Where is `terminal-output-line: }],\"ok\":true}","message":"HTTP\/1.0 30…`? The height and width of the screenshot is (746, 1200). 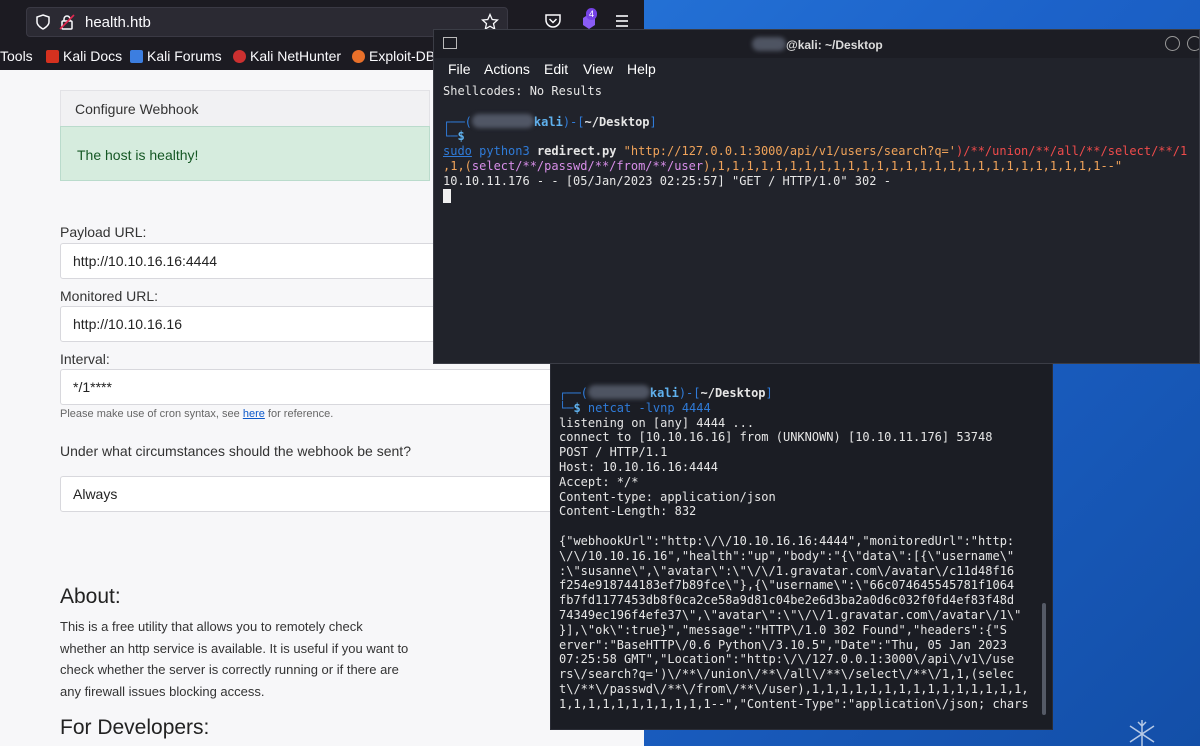
terminal-output-line: }],\"ok\":true}","message":"HTTP\/1.0 30… is located at coordinates (783, 629).